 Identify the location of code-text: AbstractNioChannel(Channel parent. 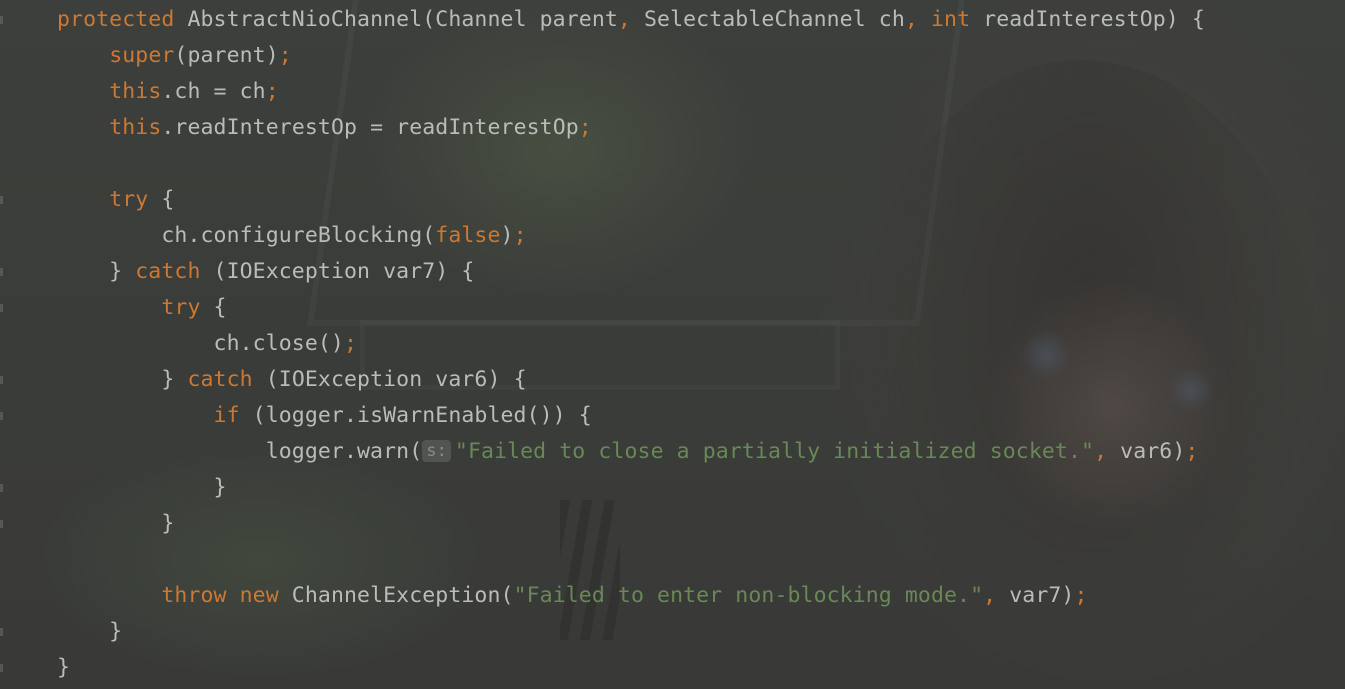
(396, 19).